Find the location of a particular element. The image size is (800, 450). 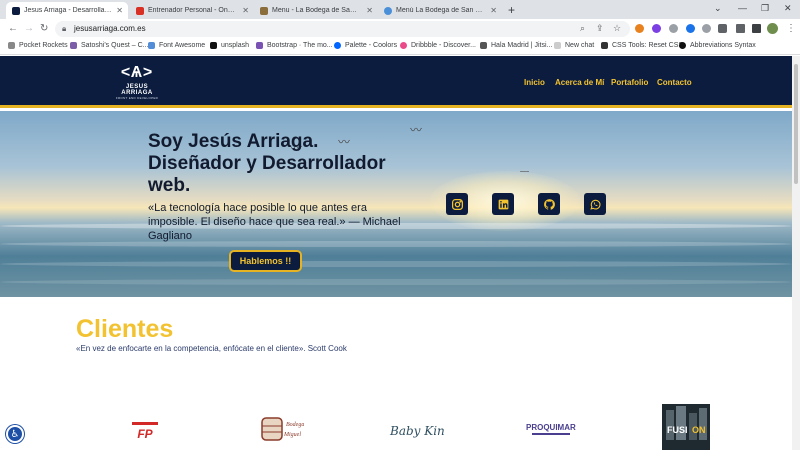

svg-text: FP is located at coordinates (145, 434).